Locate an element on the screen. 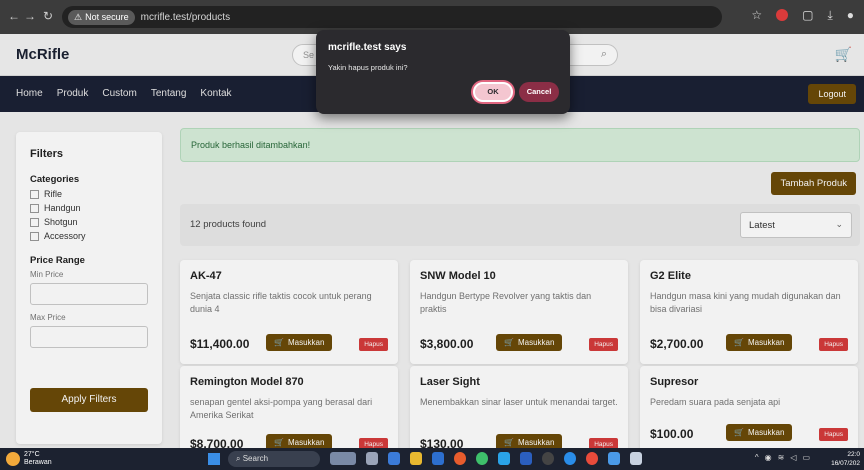  product-name: Laser Sight is located at coordinates (450, 382).